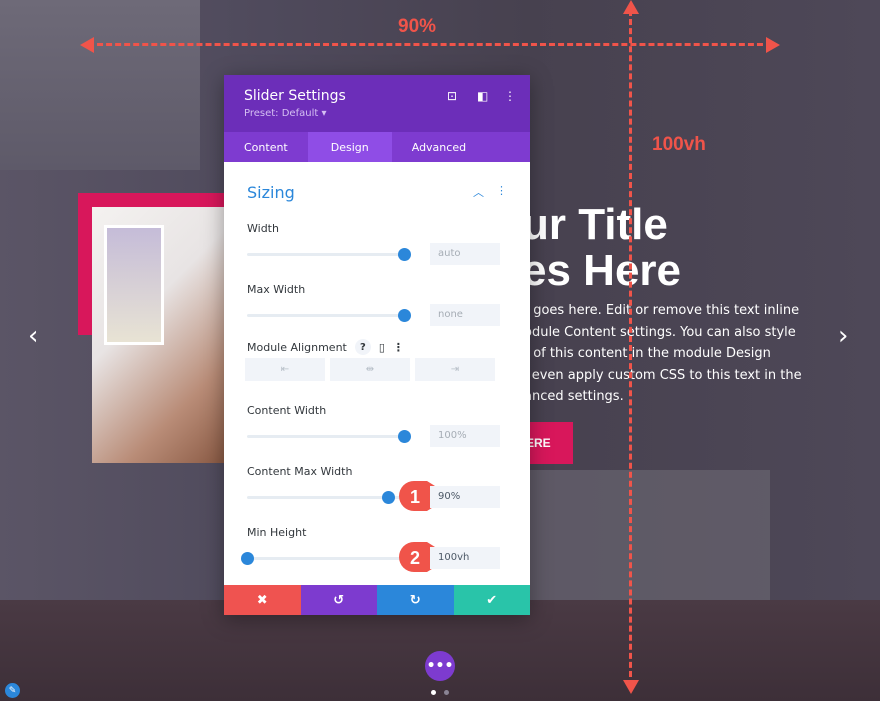 The height and width of the screenshot is (701, 880). What do you see at coordinates (266, 147) in the screenshot?
I see `tab-content: Content` at bounding box center [266, 147].